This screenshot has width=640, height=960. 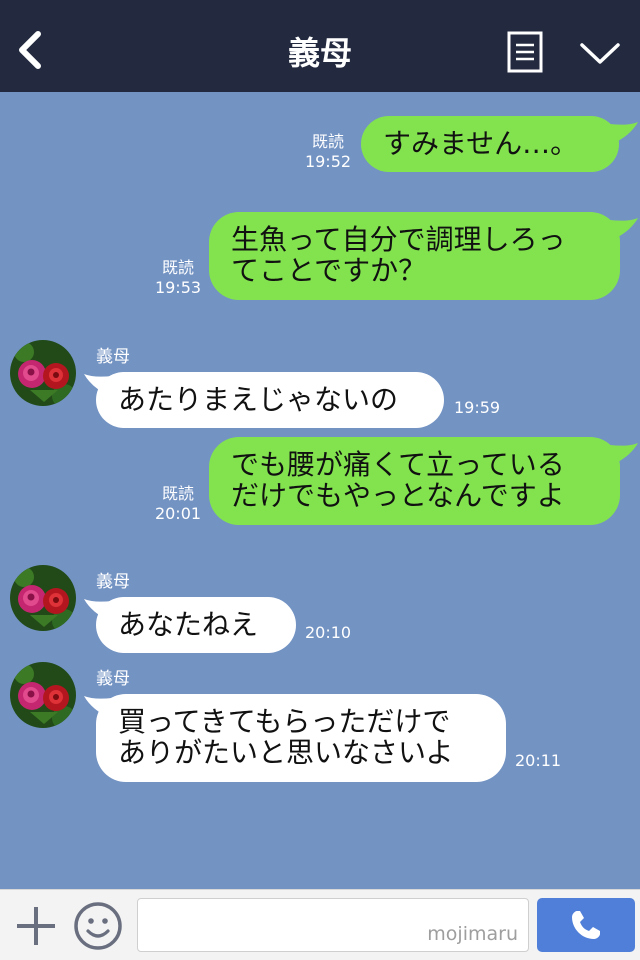 I want to click on plus-icon, so click(x=36, y=926).